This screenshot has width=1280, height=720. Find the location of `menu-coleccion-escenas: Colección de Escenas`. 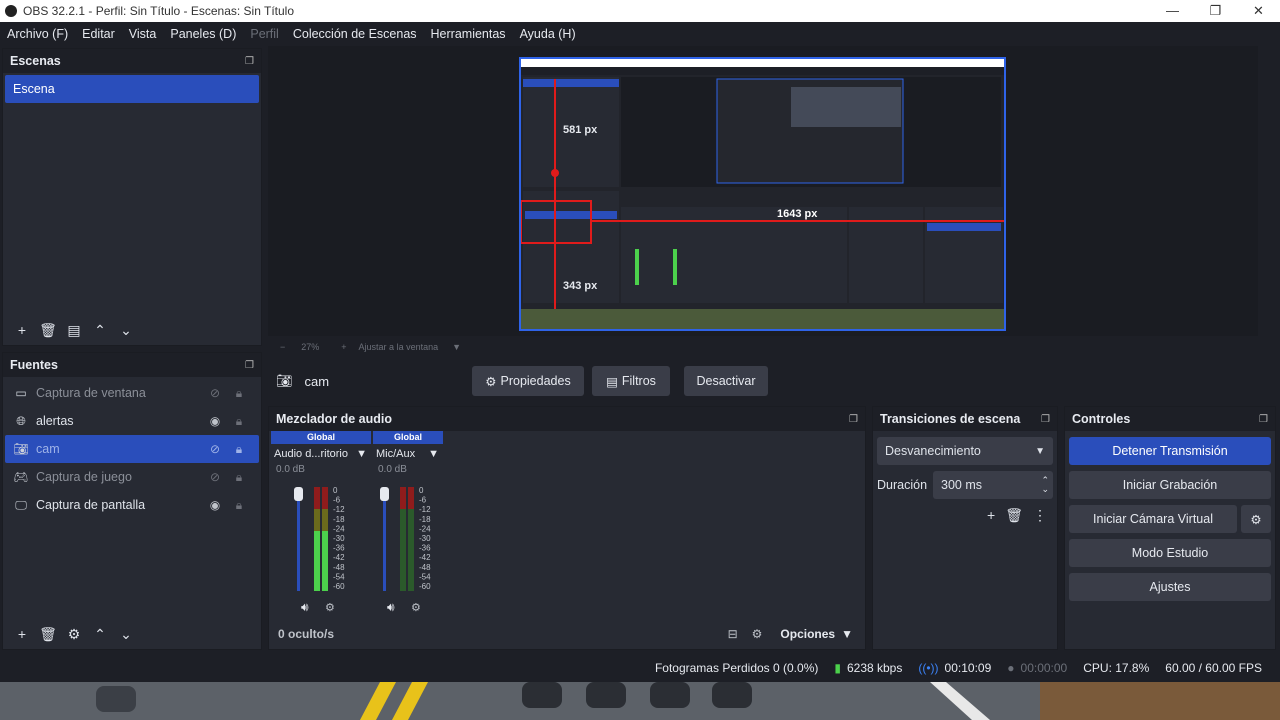

menu-coleccion-escenas: Colección de Escenas is located at coordinates (355, 34).